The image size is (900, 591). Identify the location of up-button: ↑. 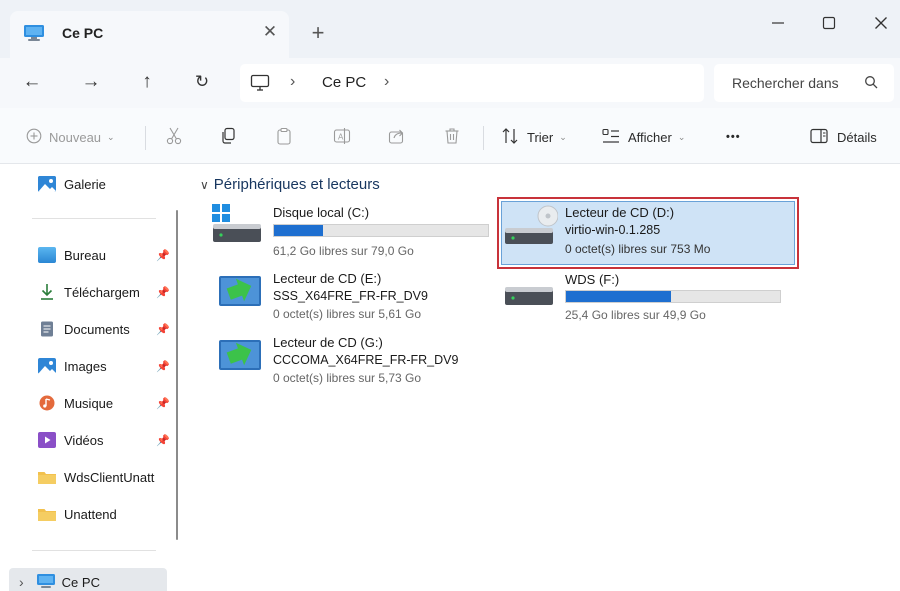
(147, 82).